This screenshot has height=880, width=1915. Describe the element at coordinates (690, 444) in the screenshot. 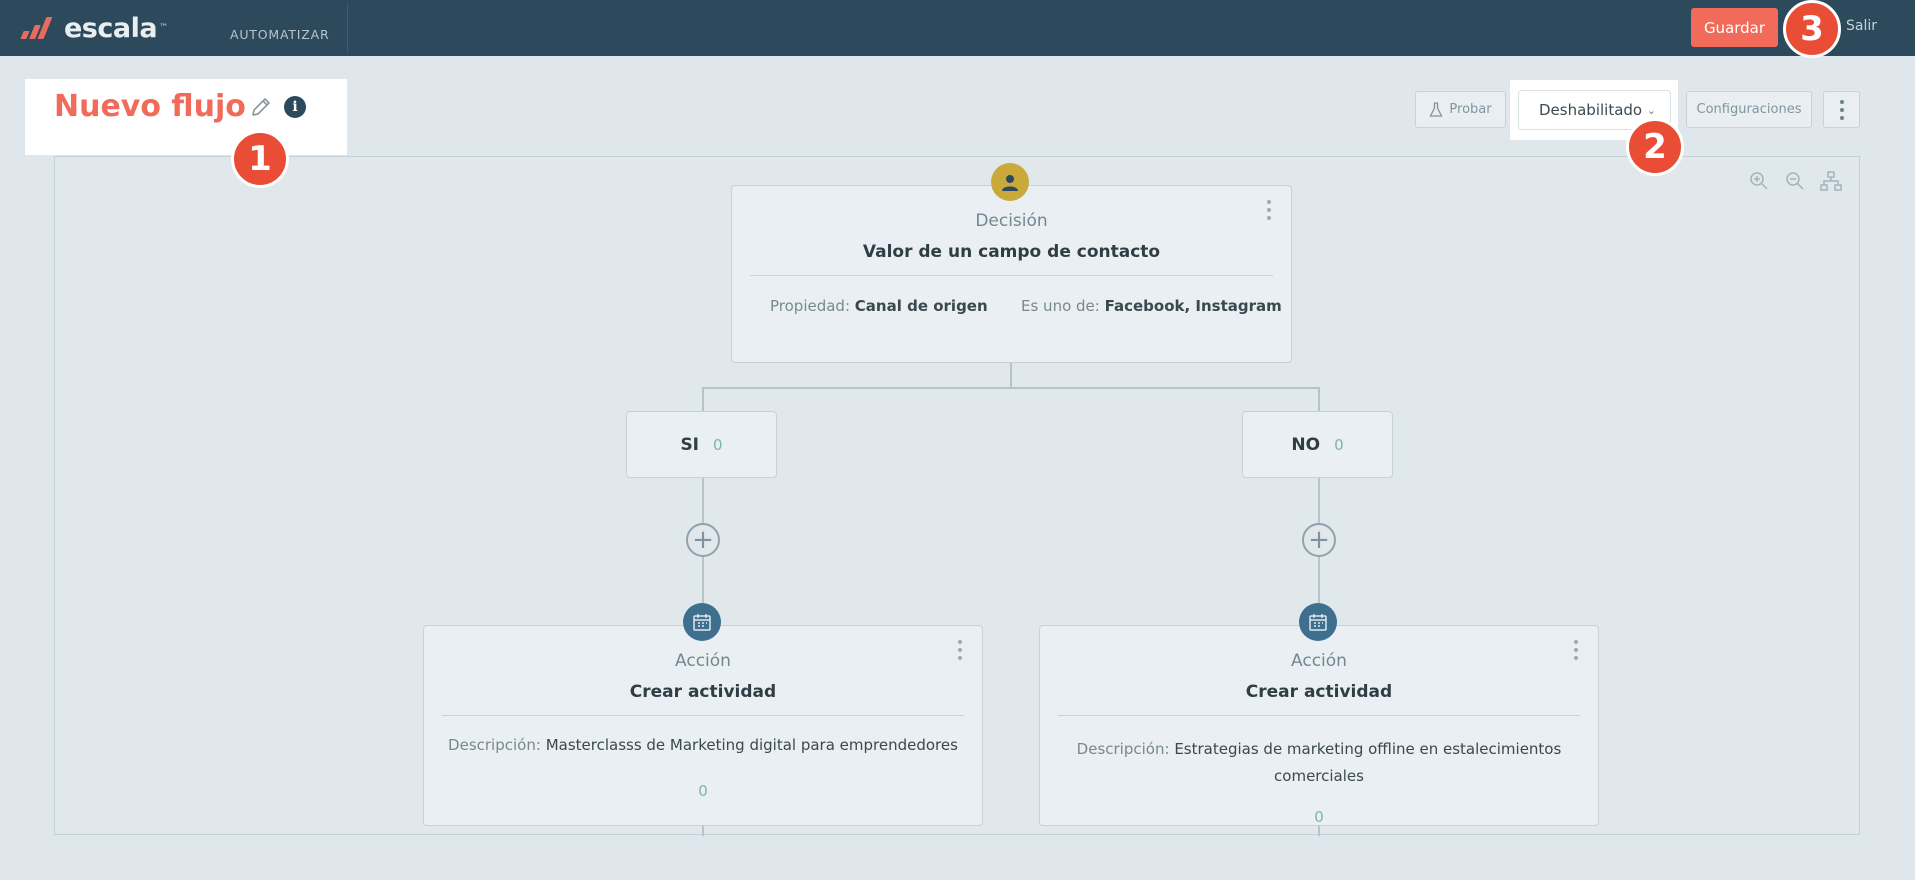

I see `branch-label: SI` at that location.